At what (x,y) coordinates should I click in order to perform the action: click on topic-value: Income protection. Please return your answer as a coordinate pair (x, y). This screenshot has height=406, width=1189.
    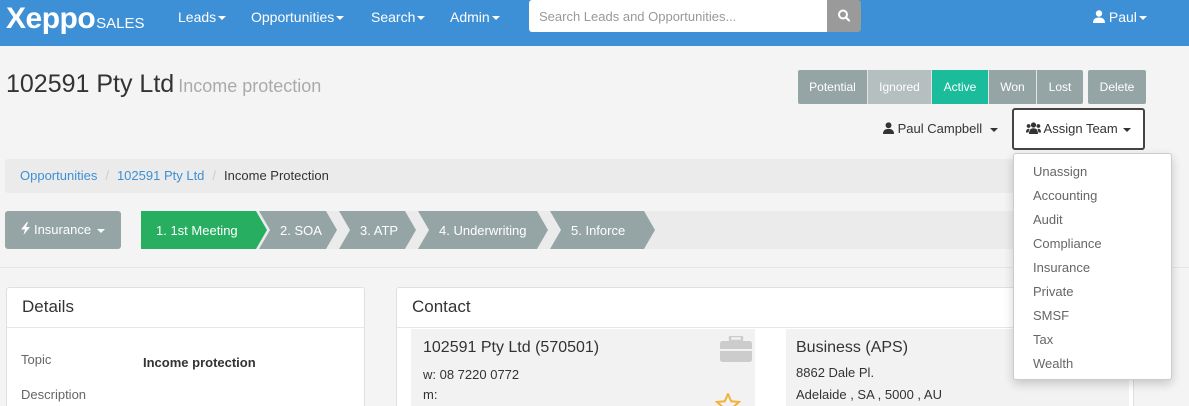
    Looking at the image, I should click on (199, 362).